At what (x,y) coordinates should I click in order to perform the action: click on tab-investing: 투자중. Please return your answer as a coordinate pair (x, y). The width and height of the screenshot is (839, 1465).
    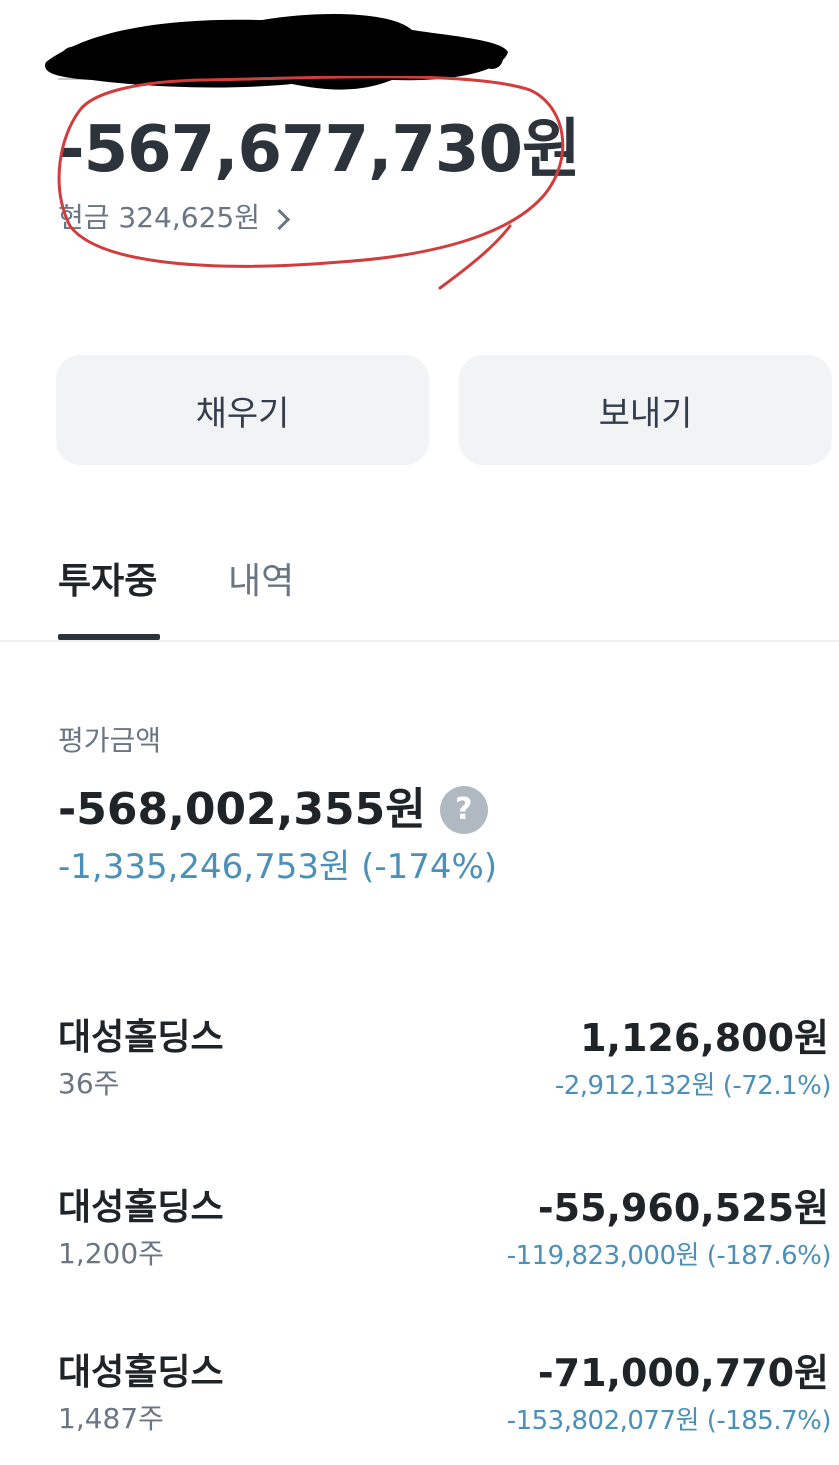
    Looking at the image, I should click on (107, 582).